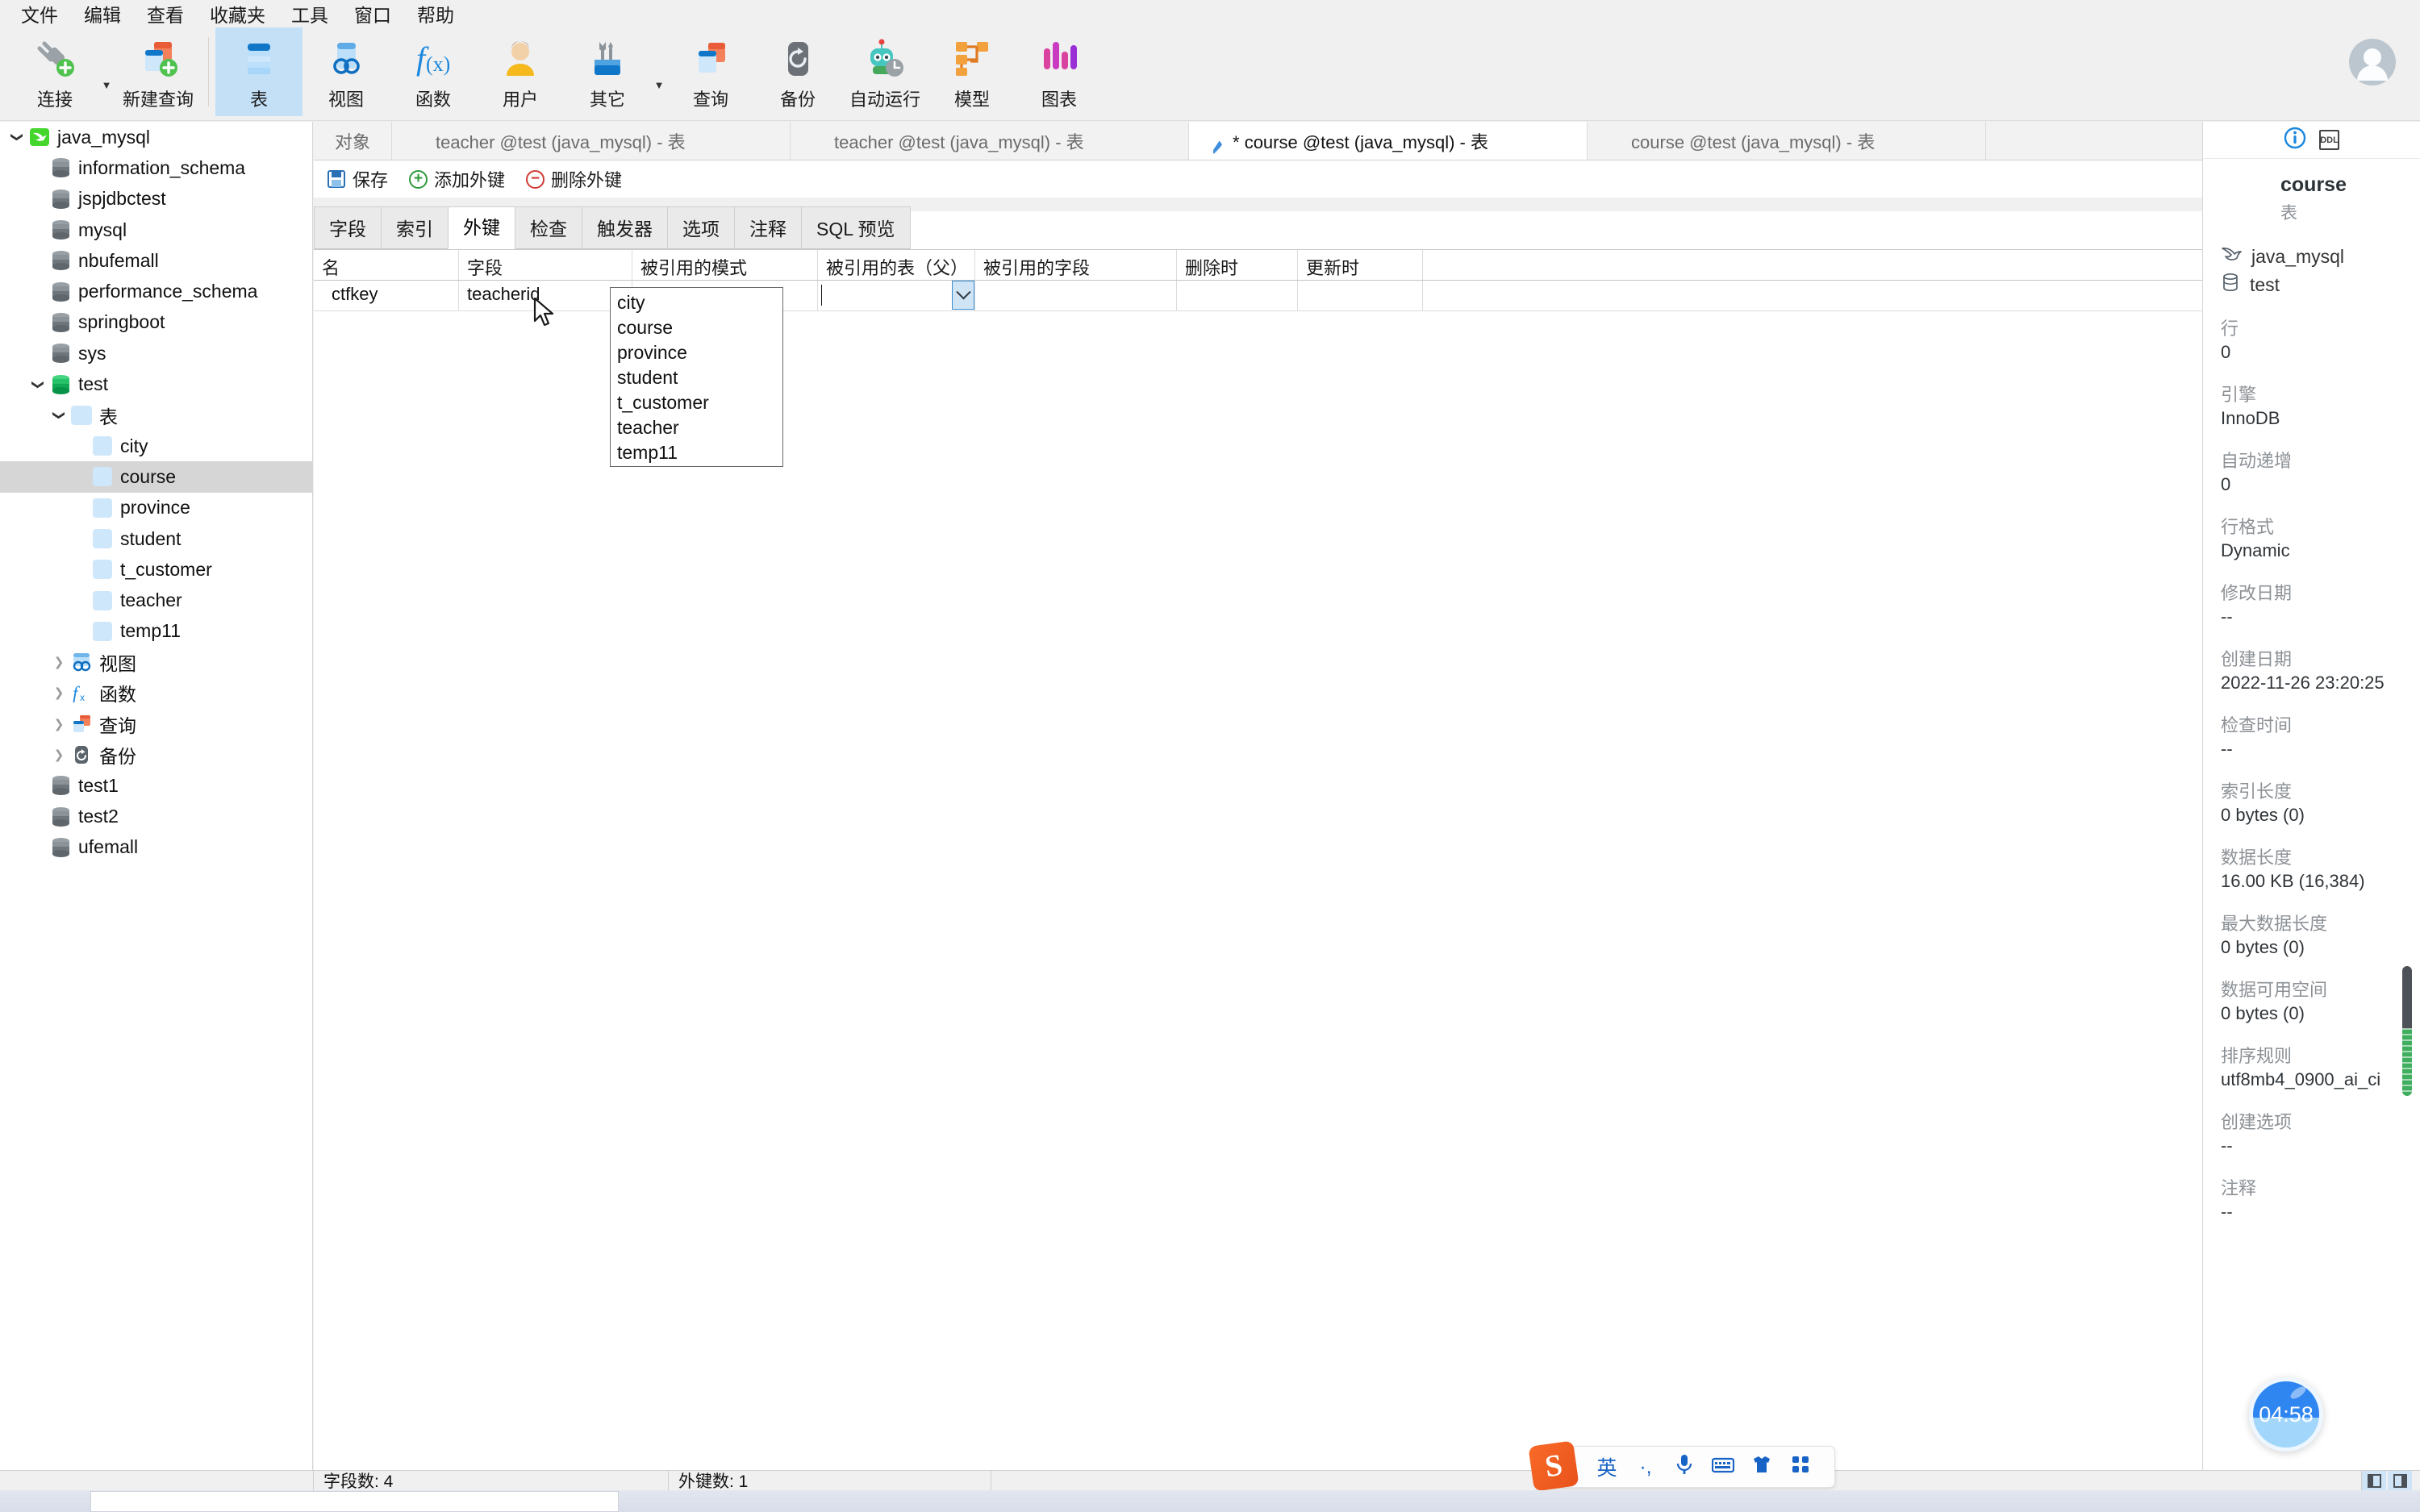  Describe the element at coordinates (990, 141) in the screenshot. I see `tab-teacher-2: teacher @test (java_mysql) - 表` at that location.